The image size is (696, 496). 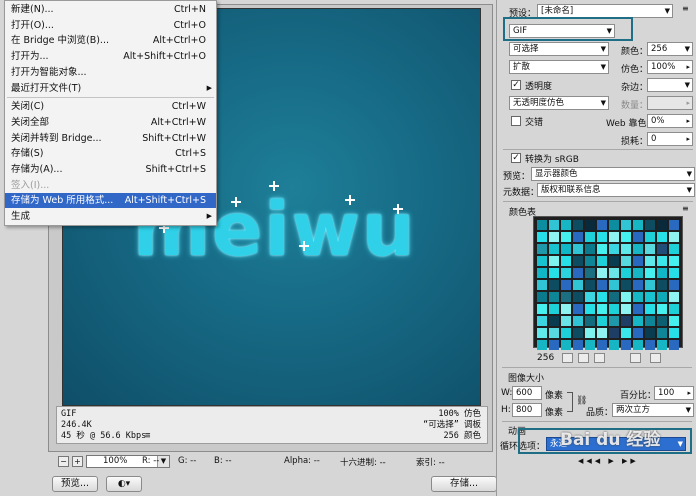 I want to click on color-table-grid, so click(x=608, y=283).